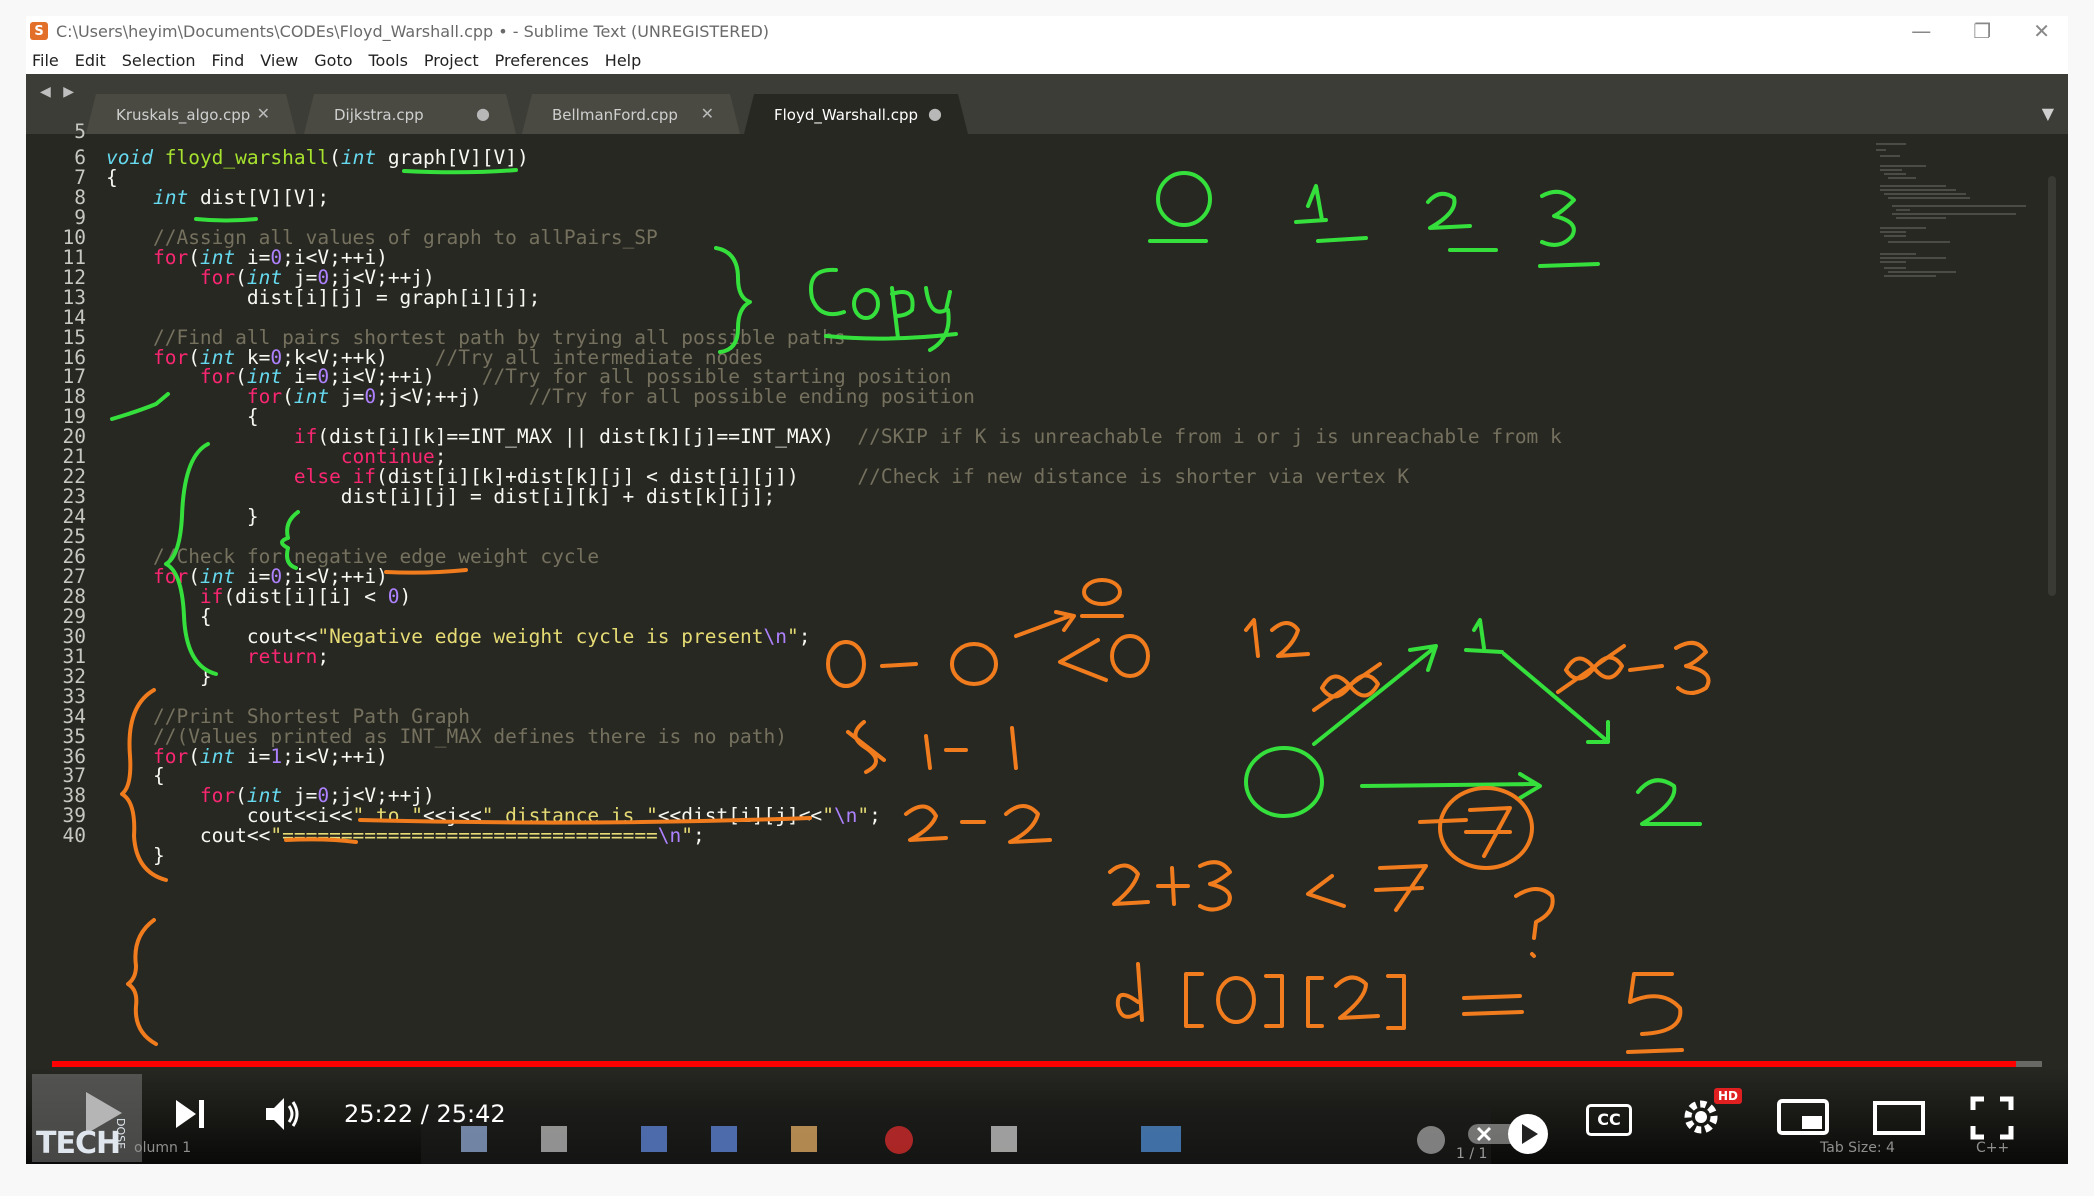  Describe the element at coordinates (1367, 888) in the screenshot. I see `orange-note-lt7` at that location.